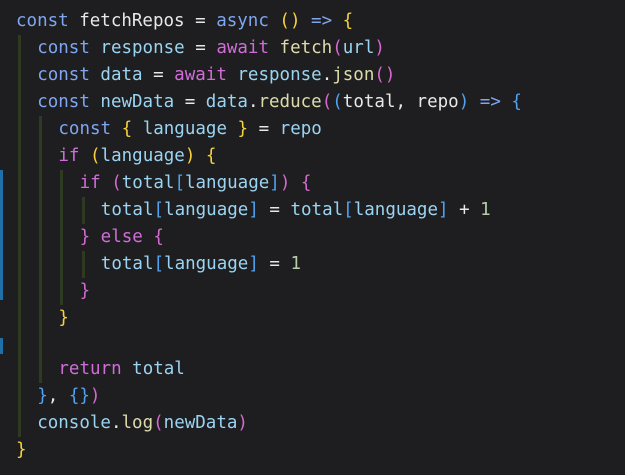 This screenshot has height=475, width=625. I want to click on code-line: const response = await fetch(url), so click(211, 48).